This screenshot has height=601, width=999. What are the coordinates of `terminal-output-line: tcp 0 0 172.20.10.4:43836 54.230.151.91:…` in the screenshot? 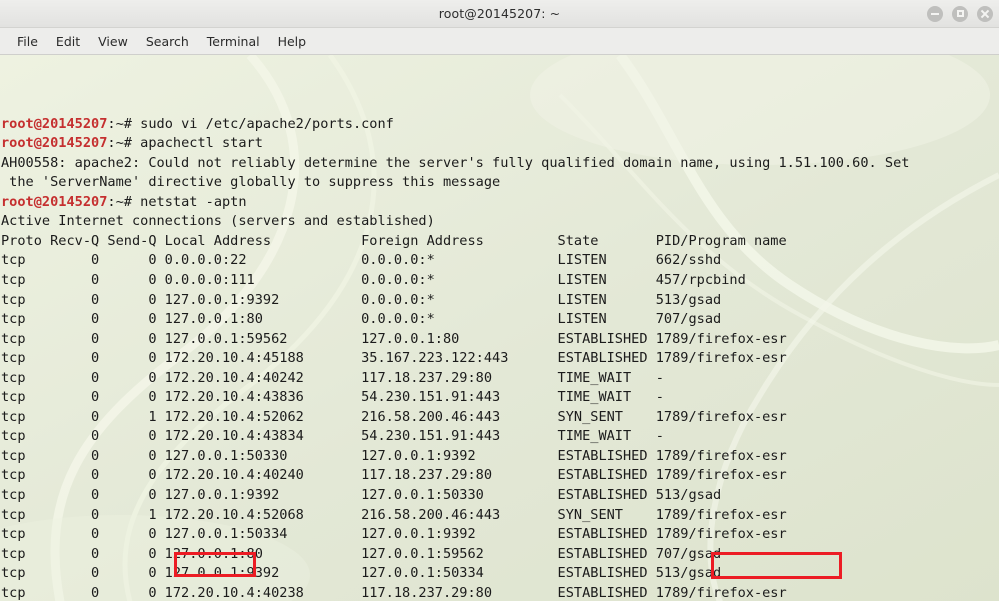 It's located at (332, 397).